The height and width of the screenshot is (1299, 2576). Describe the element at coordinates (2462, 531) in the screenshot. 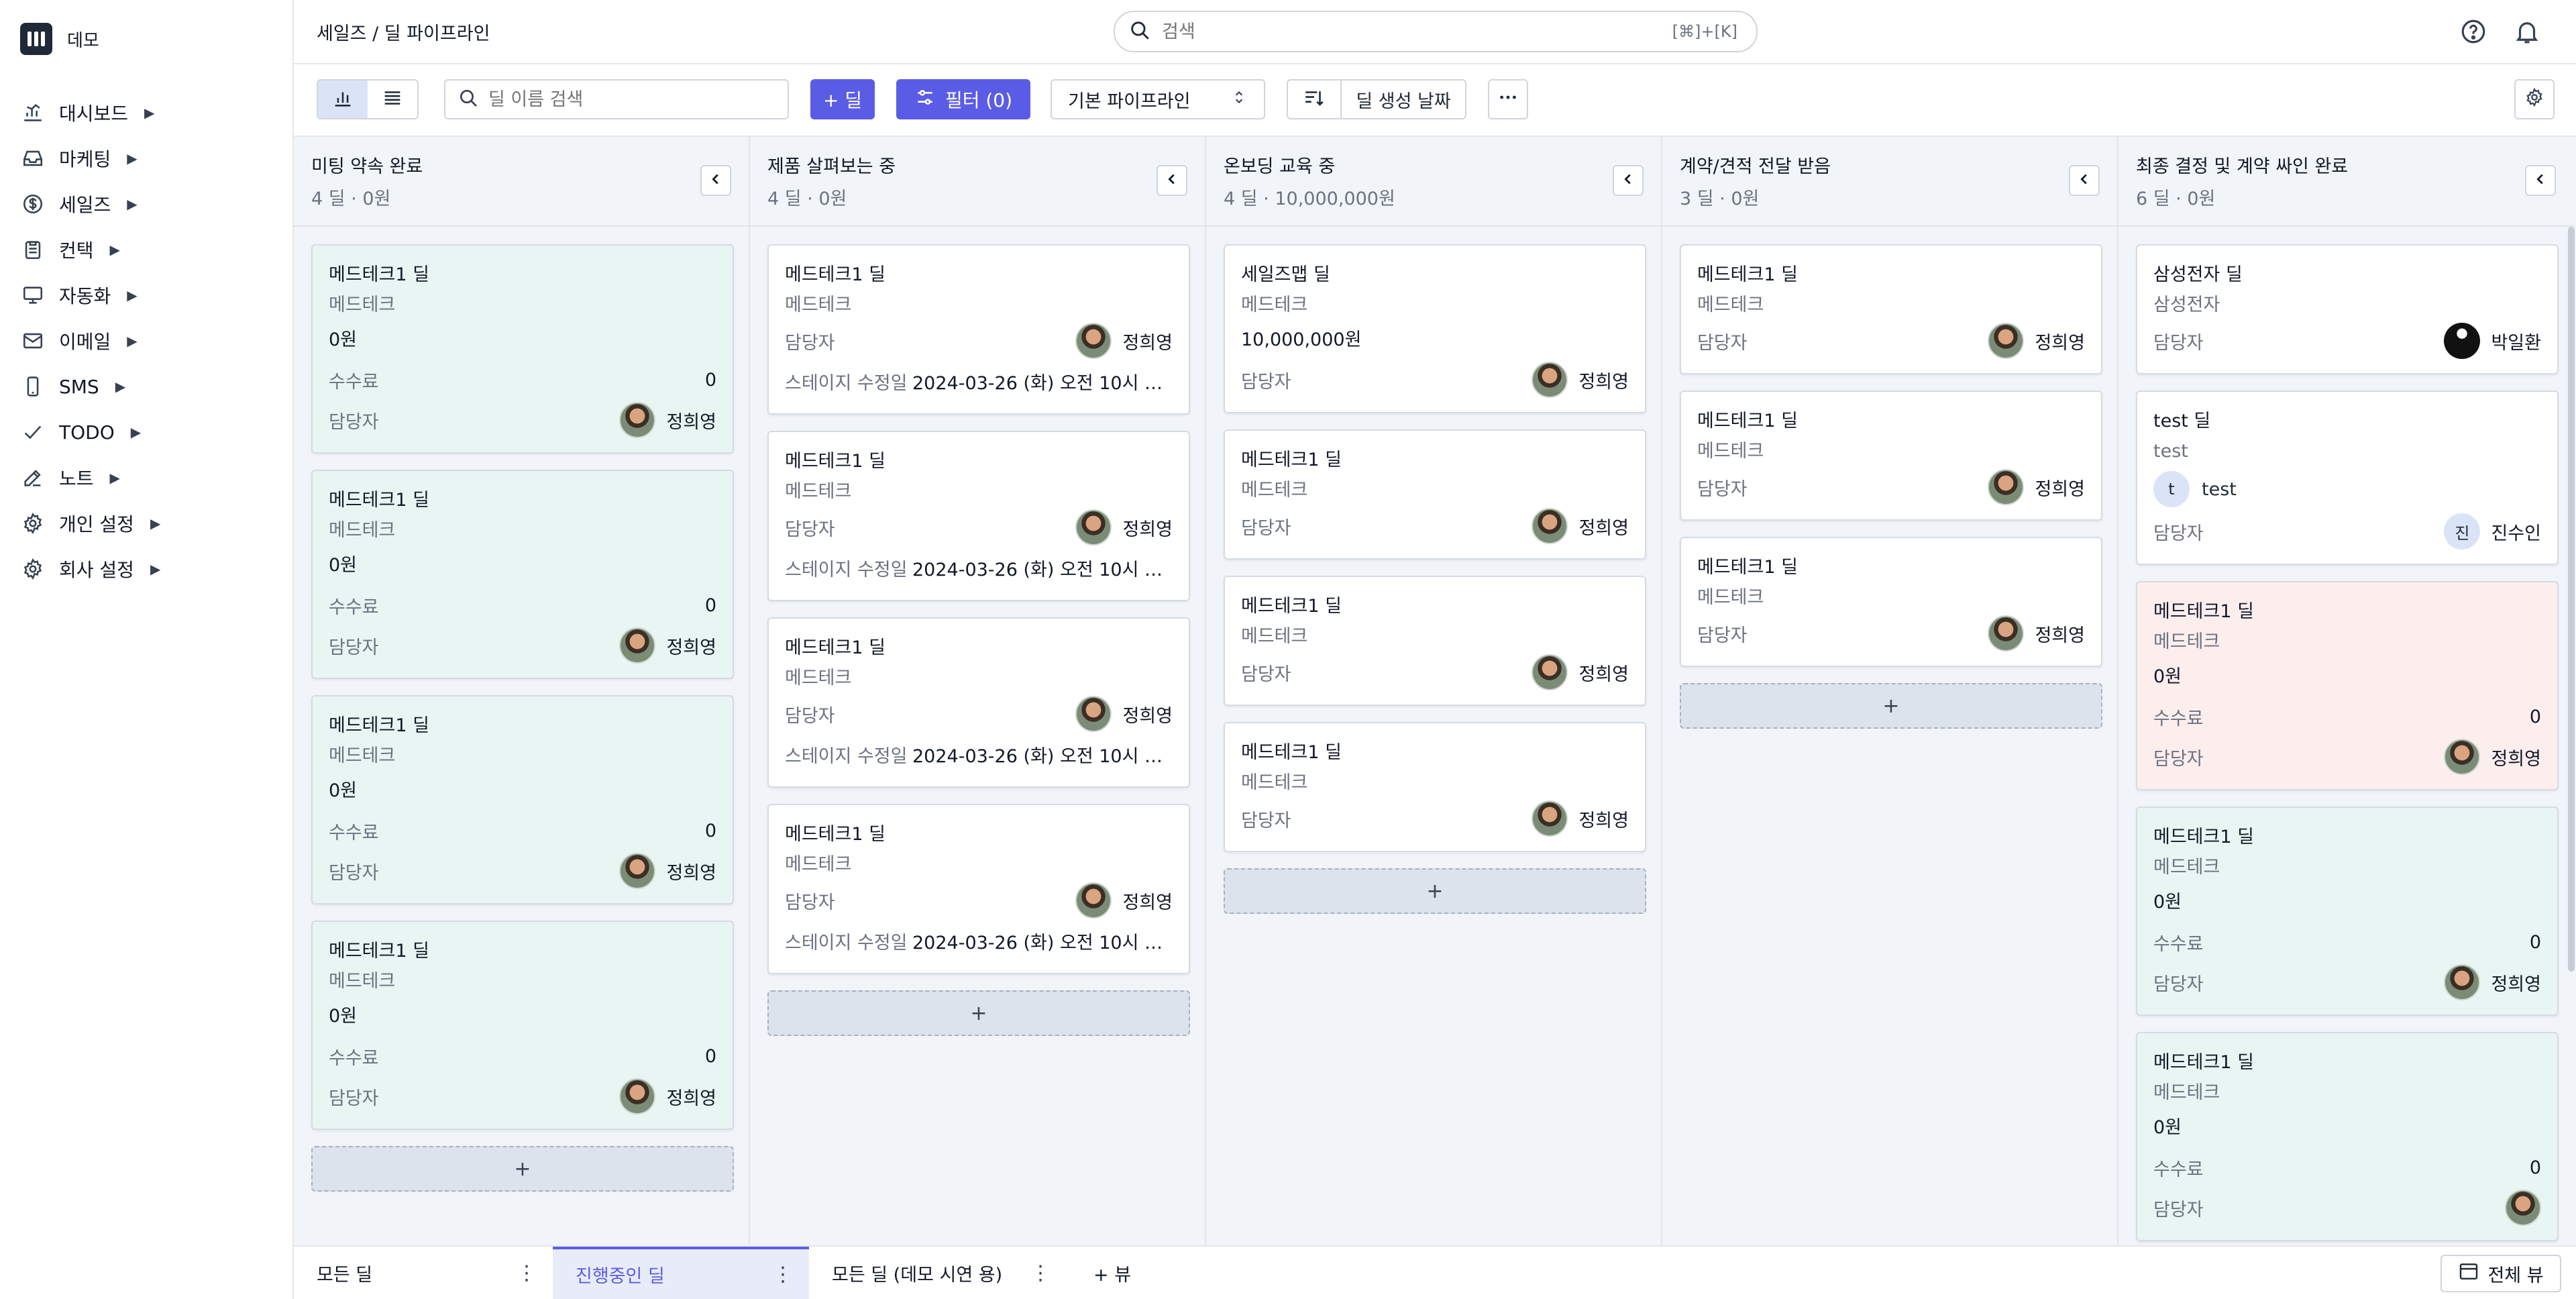

I see `avatar: 진` at that location.